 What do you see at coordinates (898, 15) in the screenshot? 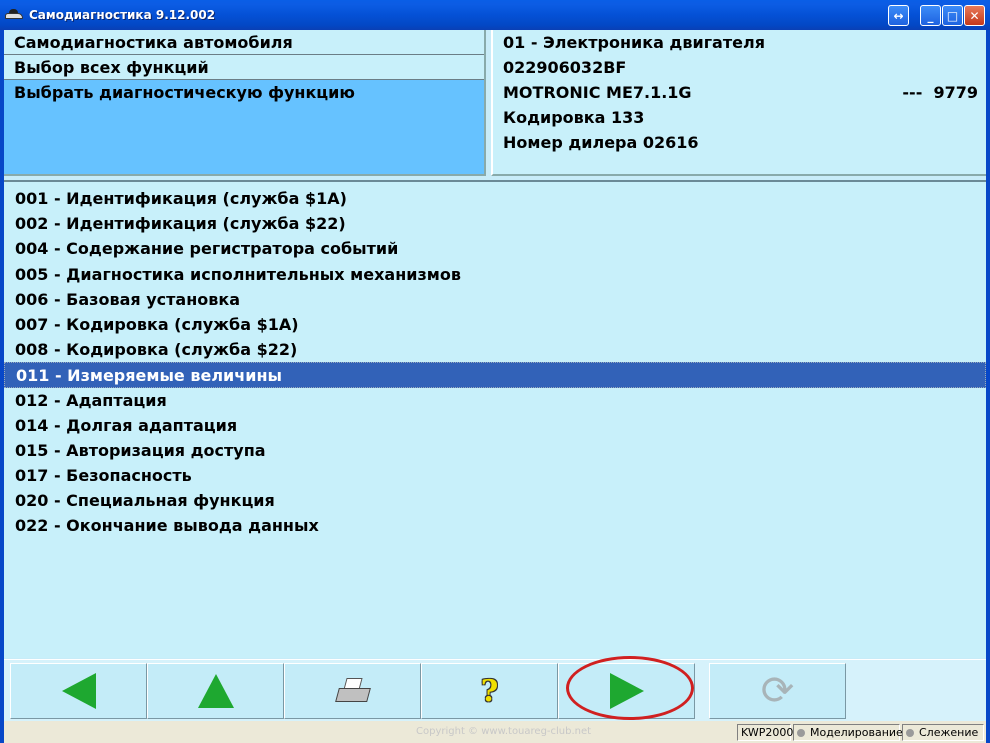
I see `restore-size-button: ↔` at bounding box center [898, 15].